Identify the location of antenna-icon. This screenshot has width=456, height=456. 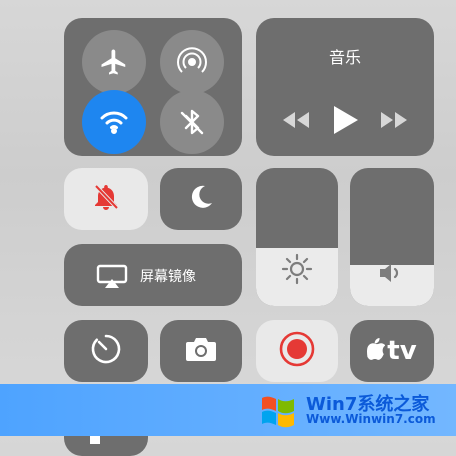
(192, 62).